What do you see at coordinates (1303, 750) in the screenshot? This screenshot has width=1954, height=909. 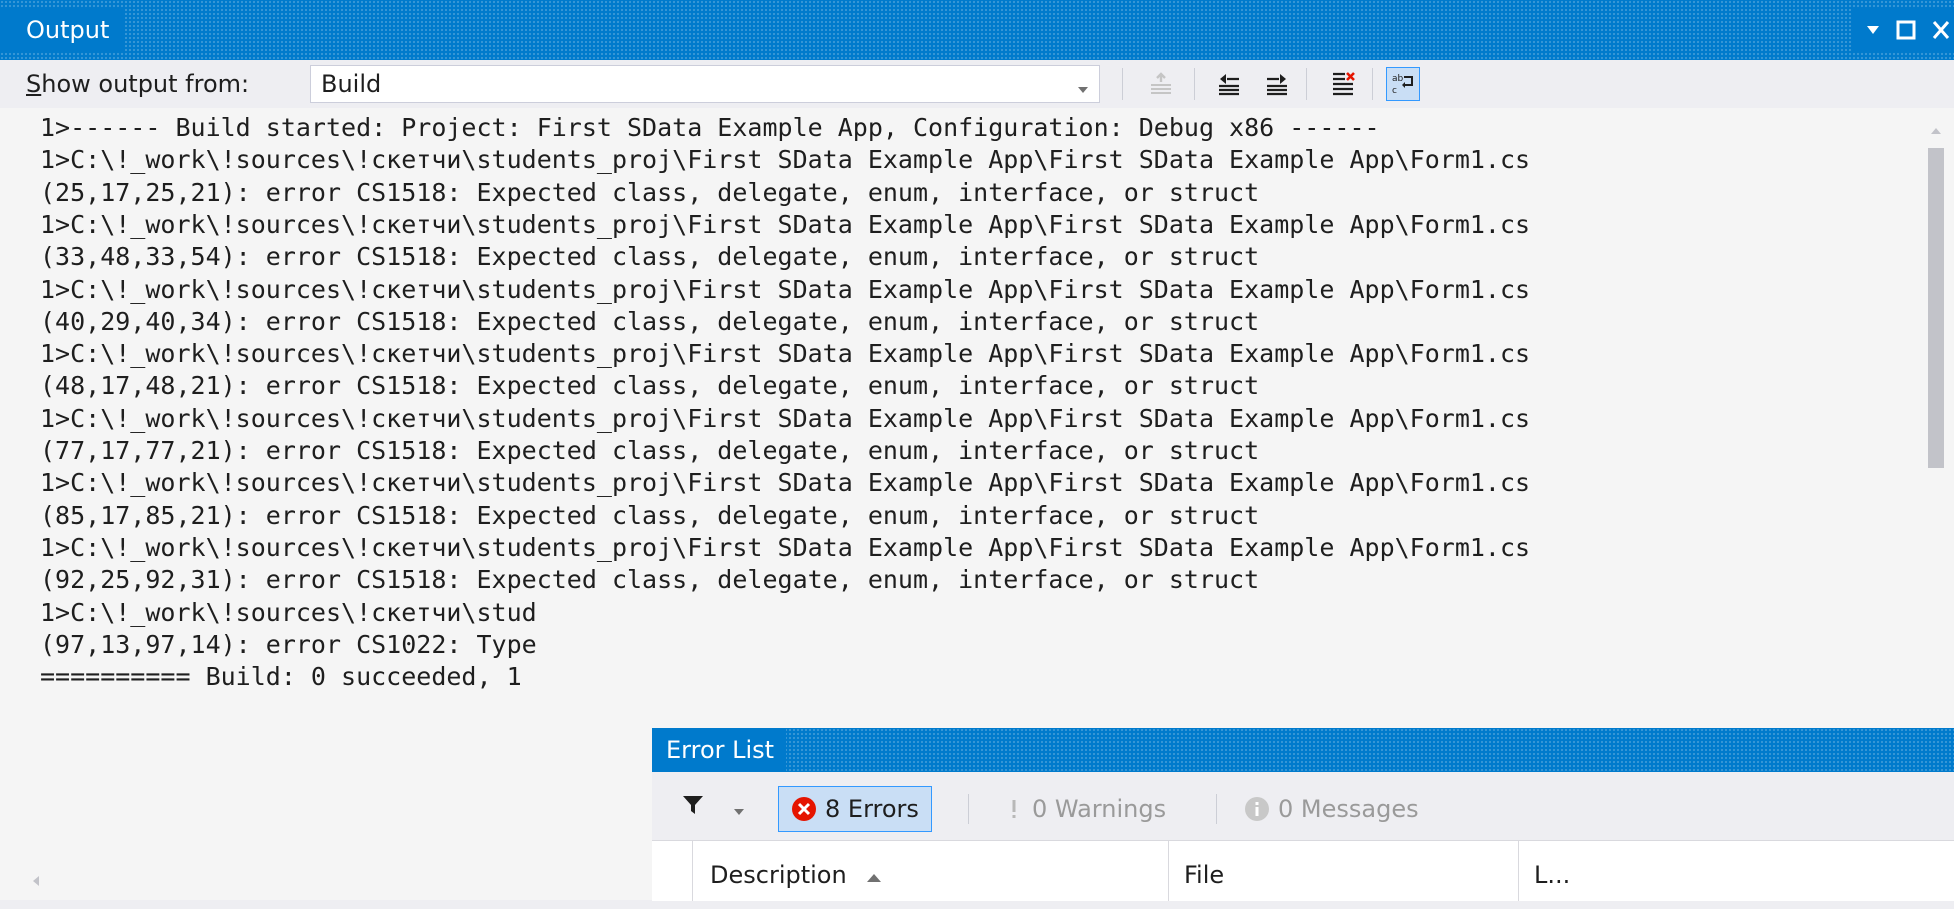 I see `error-list-titlebar: Error List` at bounding box center [1303, 750].